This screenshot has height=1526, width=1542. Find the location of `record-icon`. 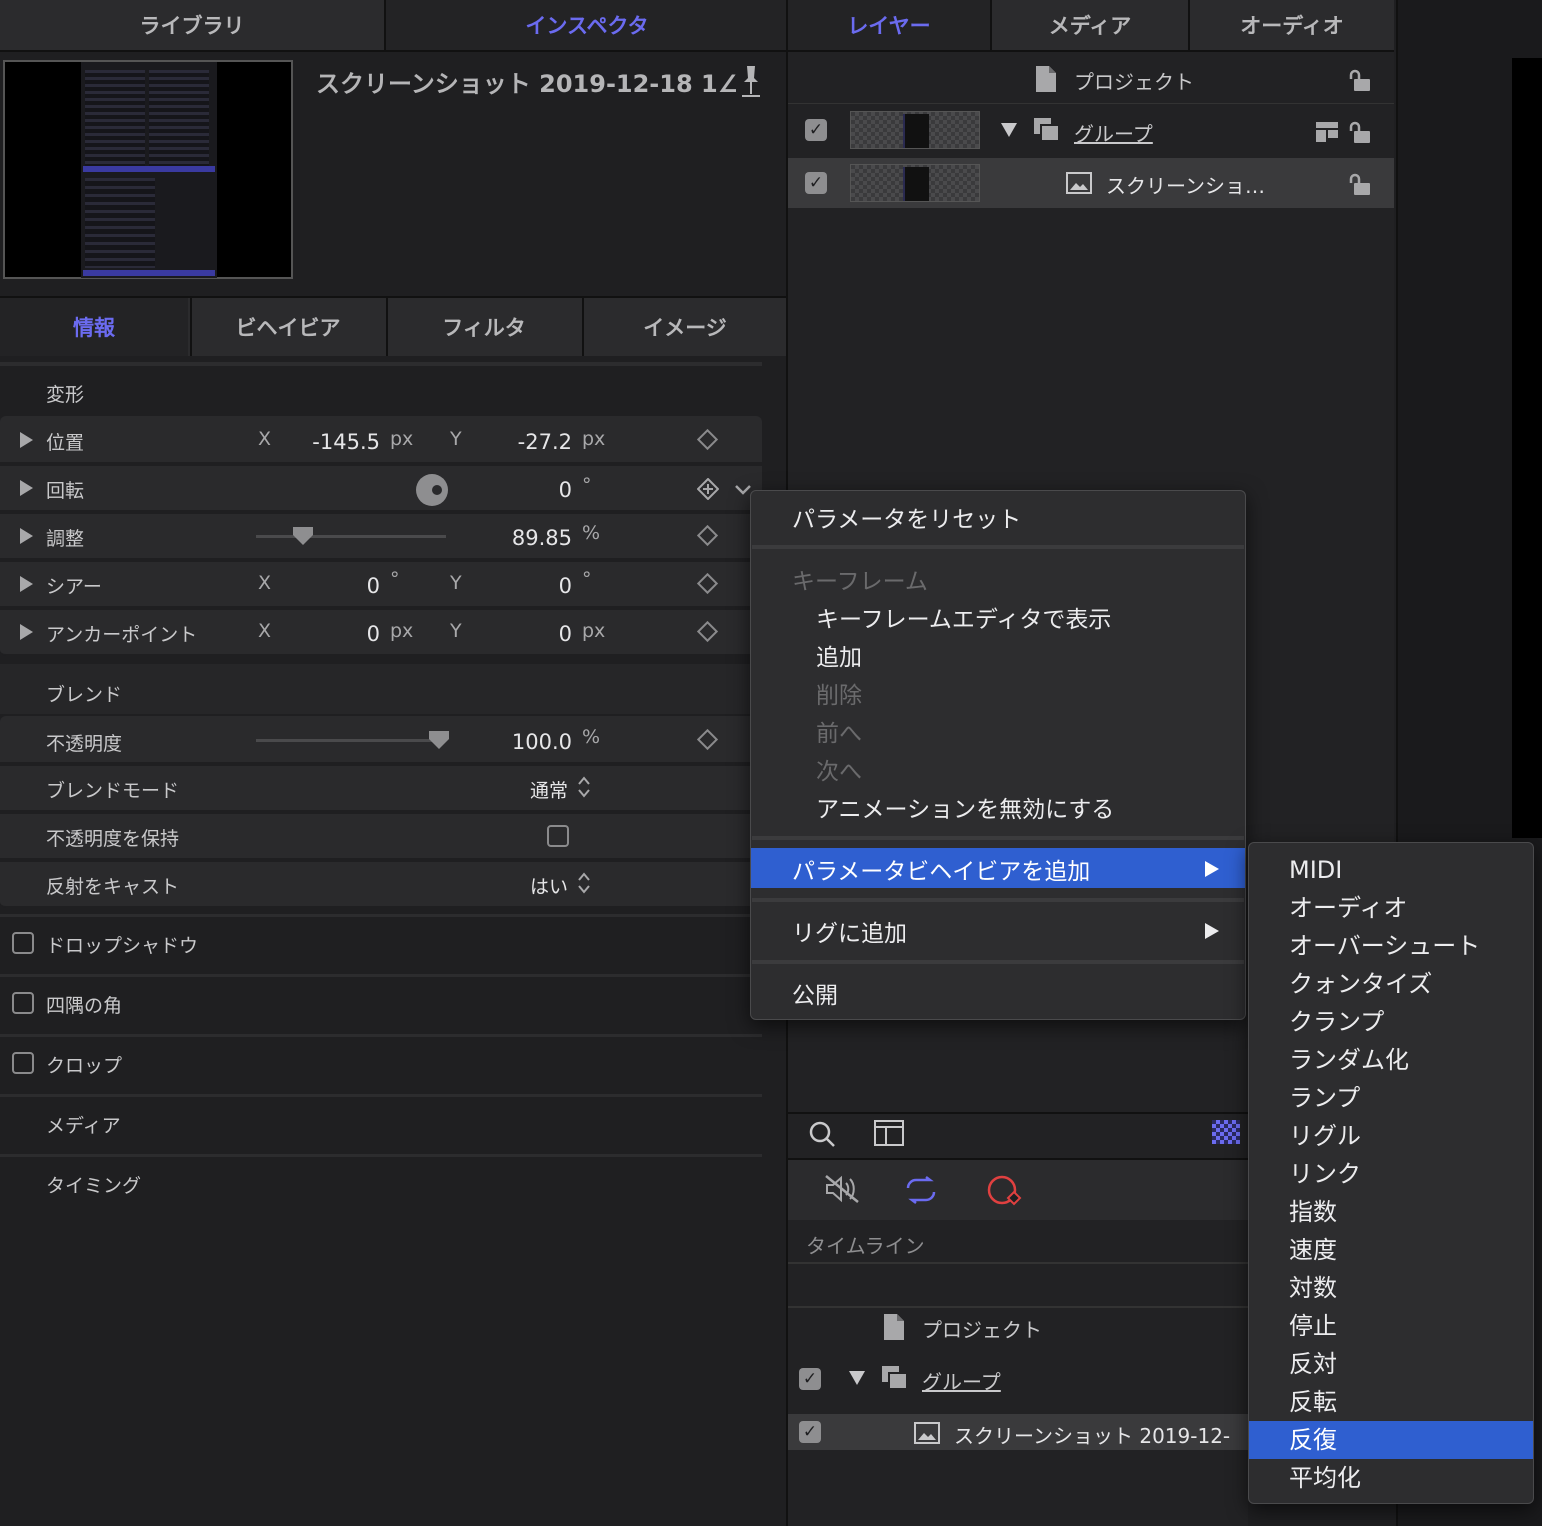

record-icon is located at coordinates (1005, 1190).